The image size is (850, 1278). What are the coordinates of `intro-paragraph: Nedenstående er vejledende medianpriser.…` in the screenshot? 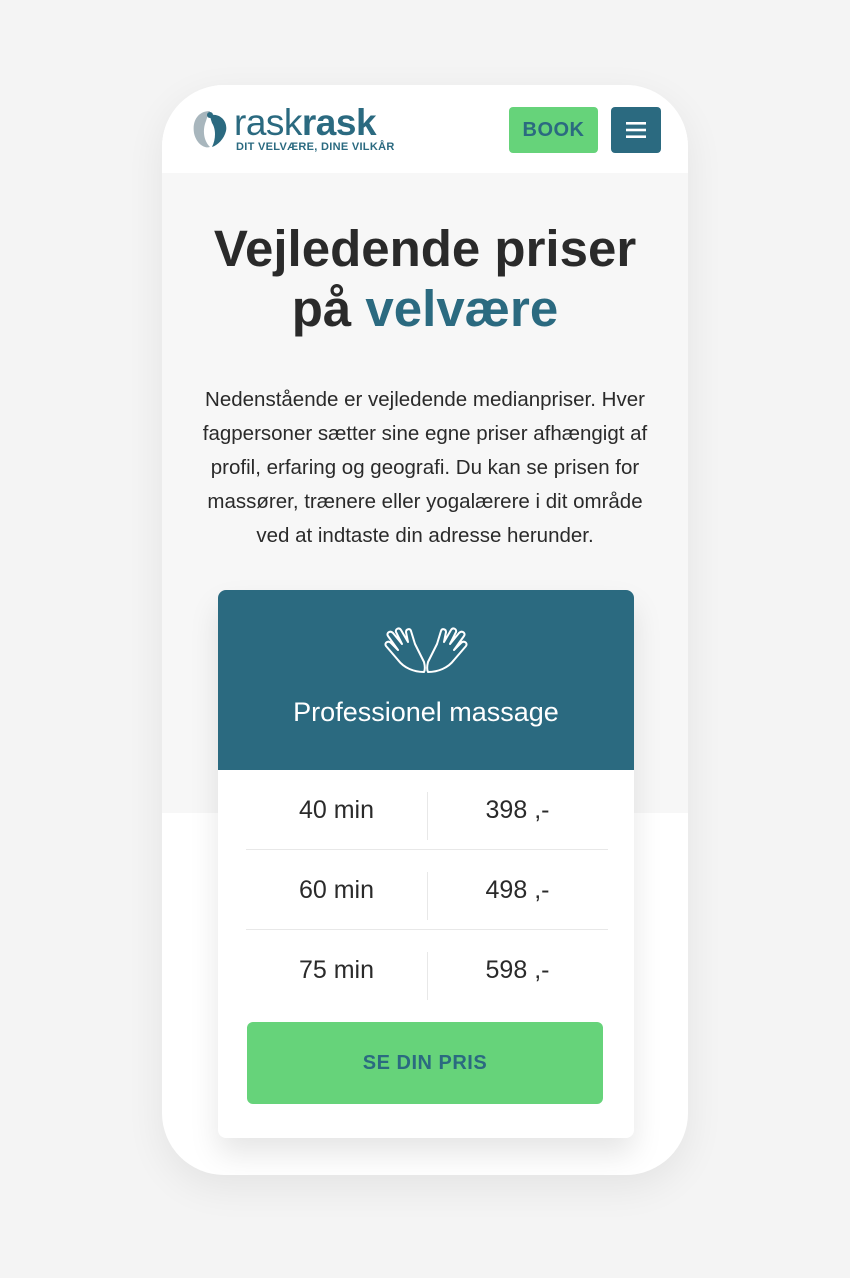 It's located at (425, 467).